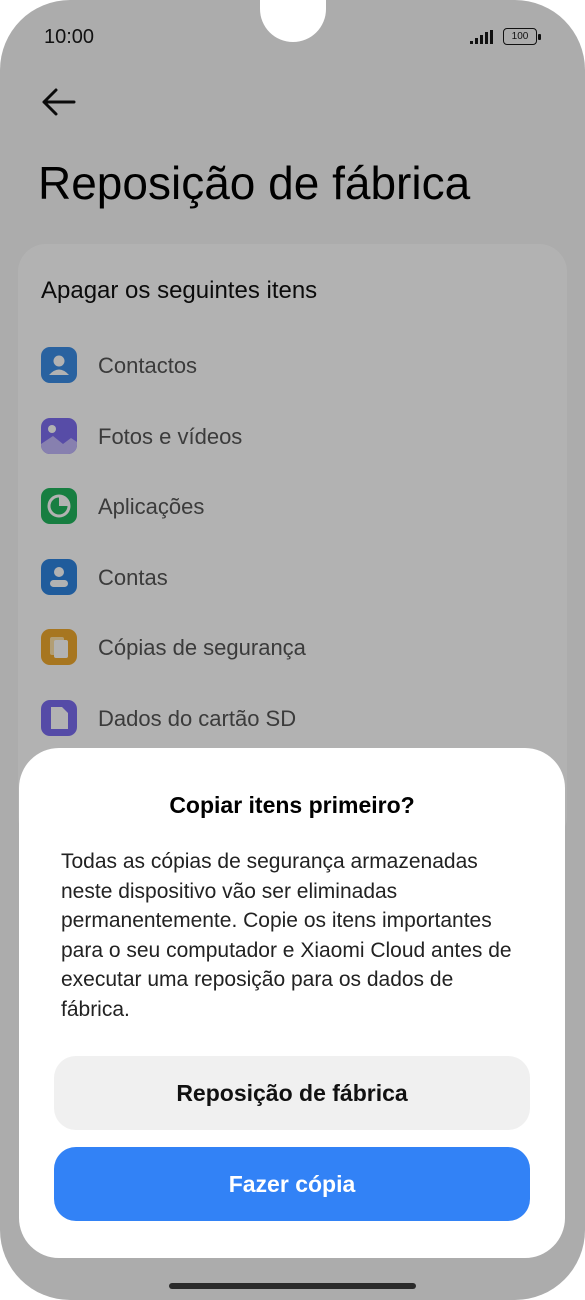 The width and height of the screenshot is (585, 1300). What do you see at coordinates (292, 1286) in the screenshot?
I see `home-indicator` at bounding box center [292, 1286].